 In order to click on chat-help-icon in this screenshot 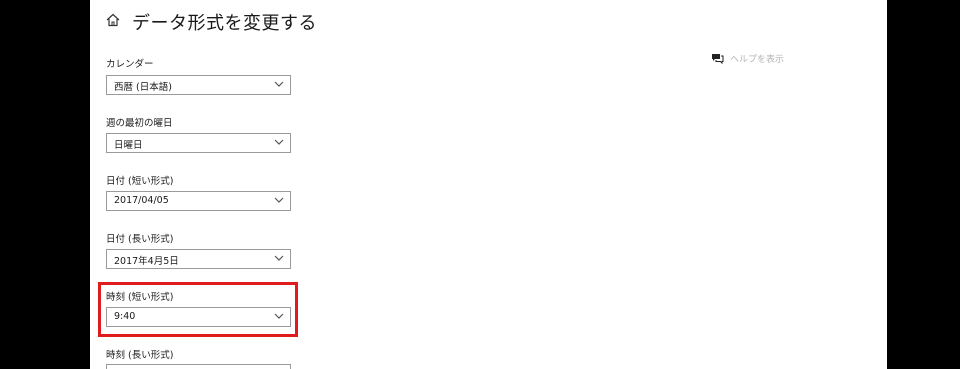, I will do `click(718, 58)`.